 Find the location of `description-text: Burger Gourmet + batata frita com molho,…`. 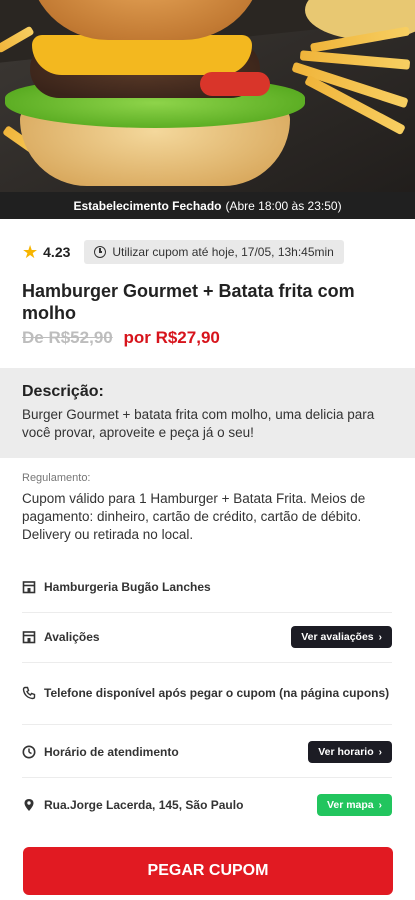

description-text: Burger Gourmet + batata frita com molho,… is located at coordinates (198, 423).